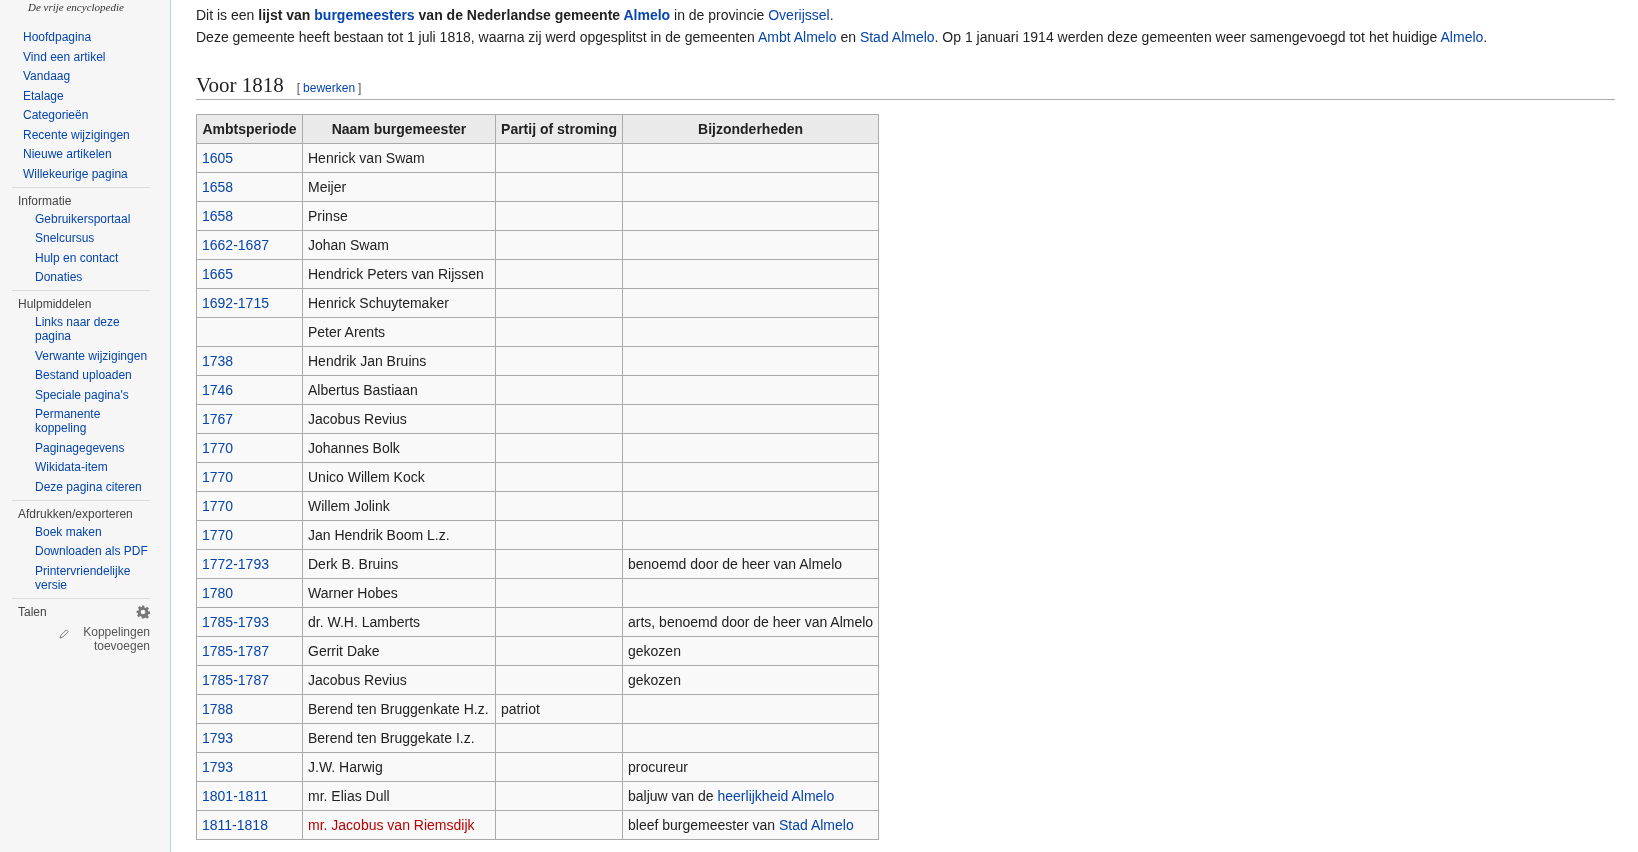 This screenshot has width=1638, height=852. Describe the element at coordinates (353, 593) in the screenshot. I see `name-text: Warner Hobes` at that location.